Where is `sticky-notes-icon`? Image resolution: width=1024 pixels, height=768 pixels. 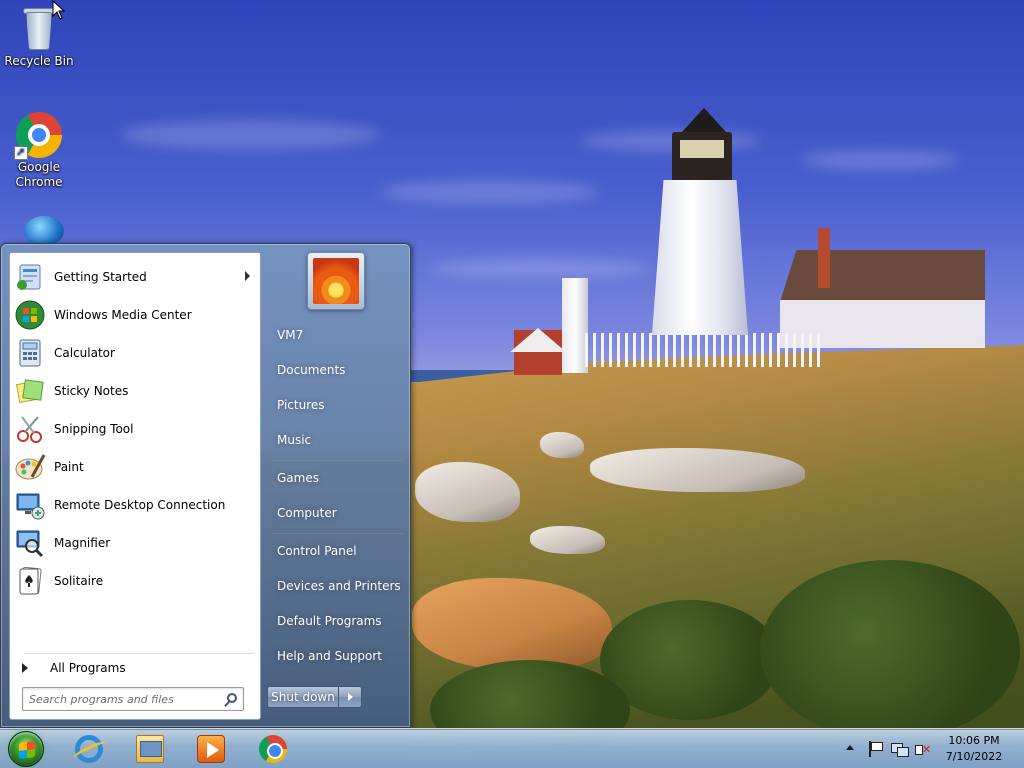
sticky-notes-icon is located at coordinates (30, 391).